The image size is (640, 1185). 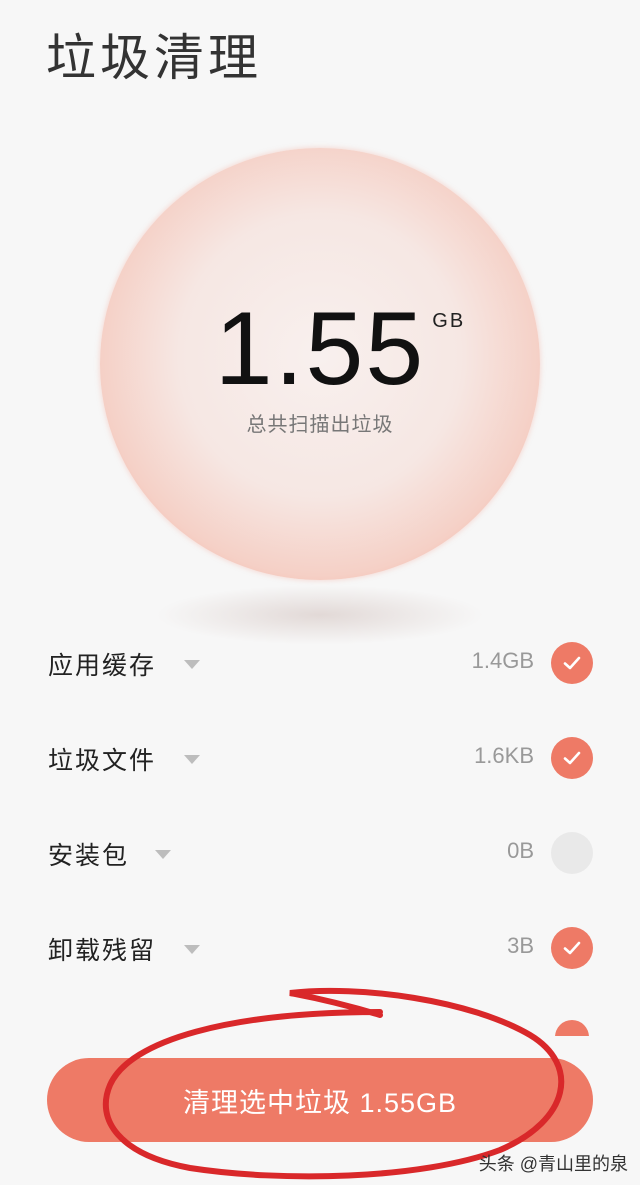 I want to click on list-item-uninstall-residue: 卸载残留 3B, so click(x=320, y=947).